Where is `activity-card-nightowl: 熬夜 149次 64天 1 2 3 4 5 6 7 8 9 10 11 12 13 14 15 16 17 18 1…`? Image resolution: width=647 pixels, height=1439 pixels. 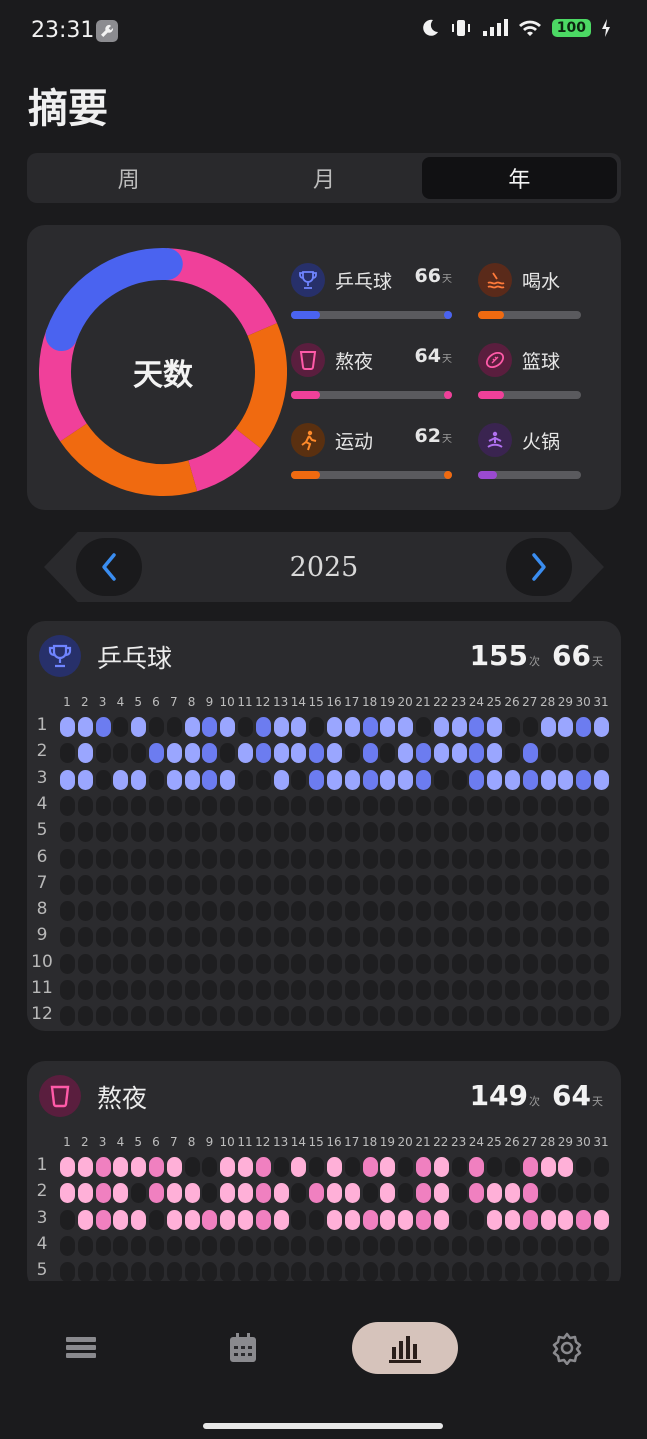 activity-card-nightowl: 熬夜 149次 64天 1 2 3 4 5 6 7 8 9 10 11 12 13 14 15 16 17 18 1… is located at coordinates (324, 1176).